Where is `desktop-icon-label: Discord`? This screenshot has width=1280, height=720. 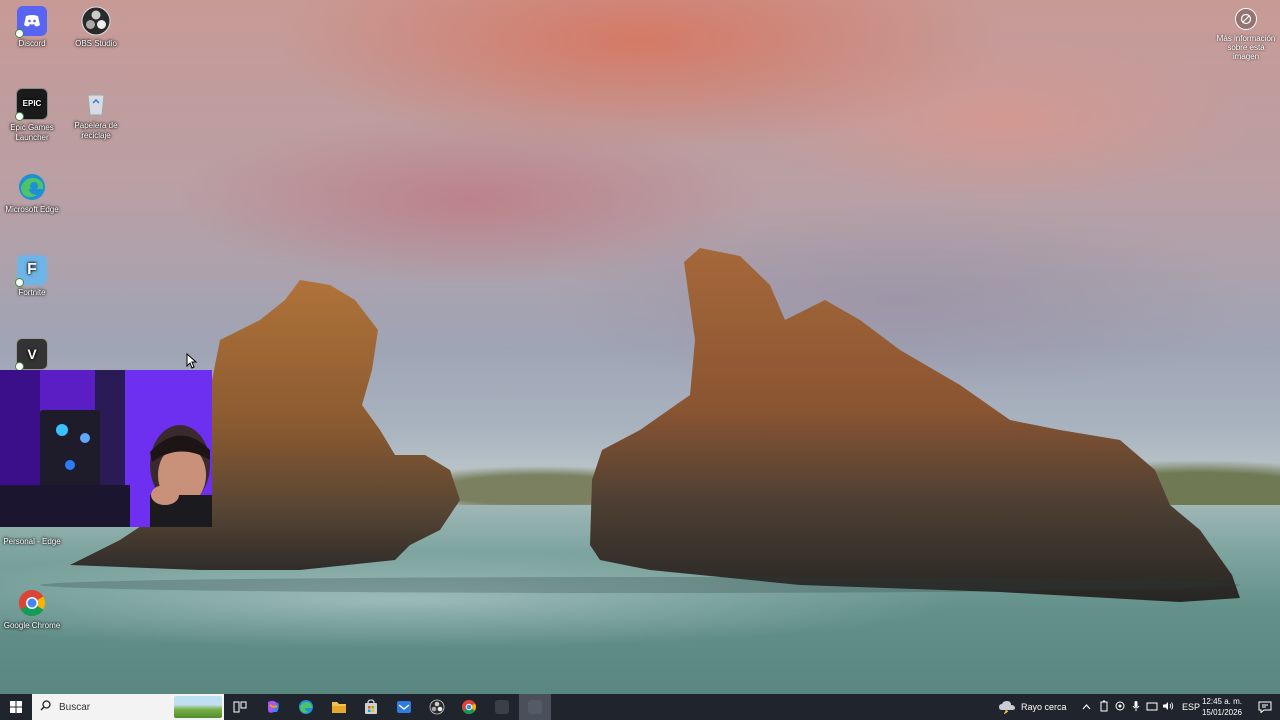 desktop-icon-label: Discord is located at coordinates (32, 43).